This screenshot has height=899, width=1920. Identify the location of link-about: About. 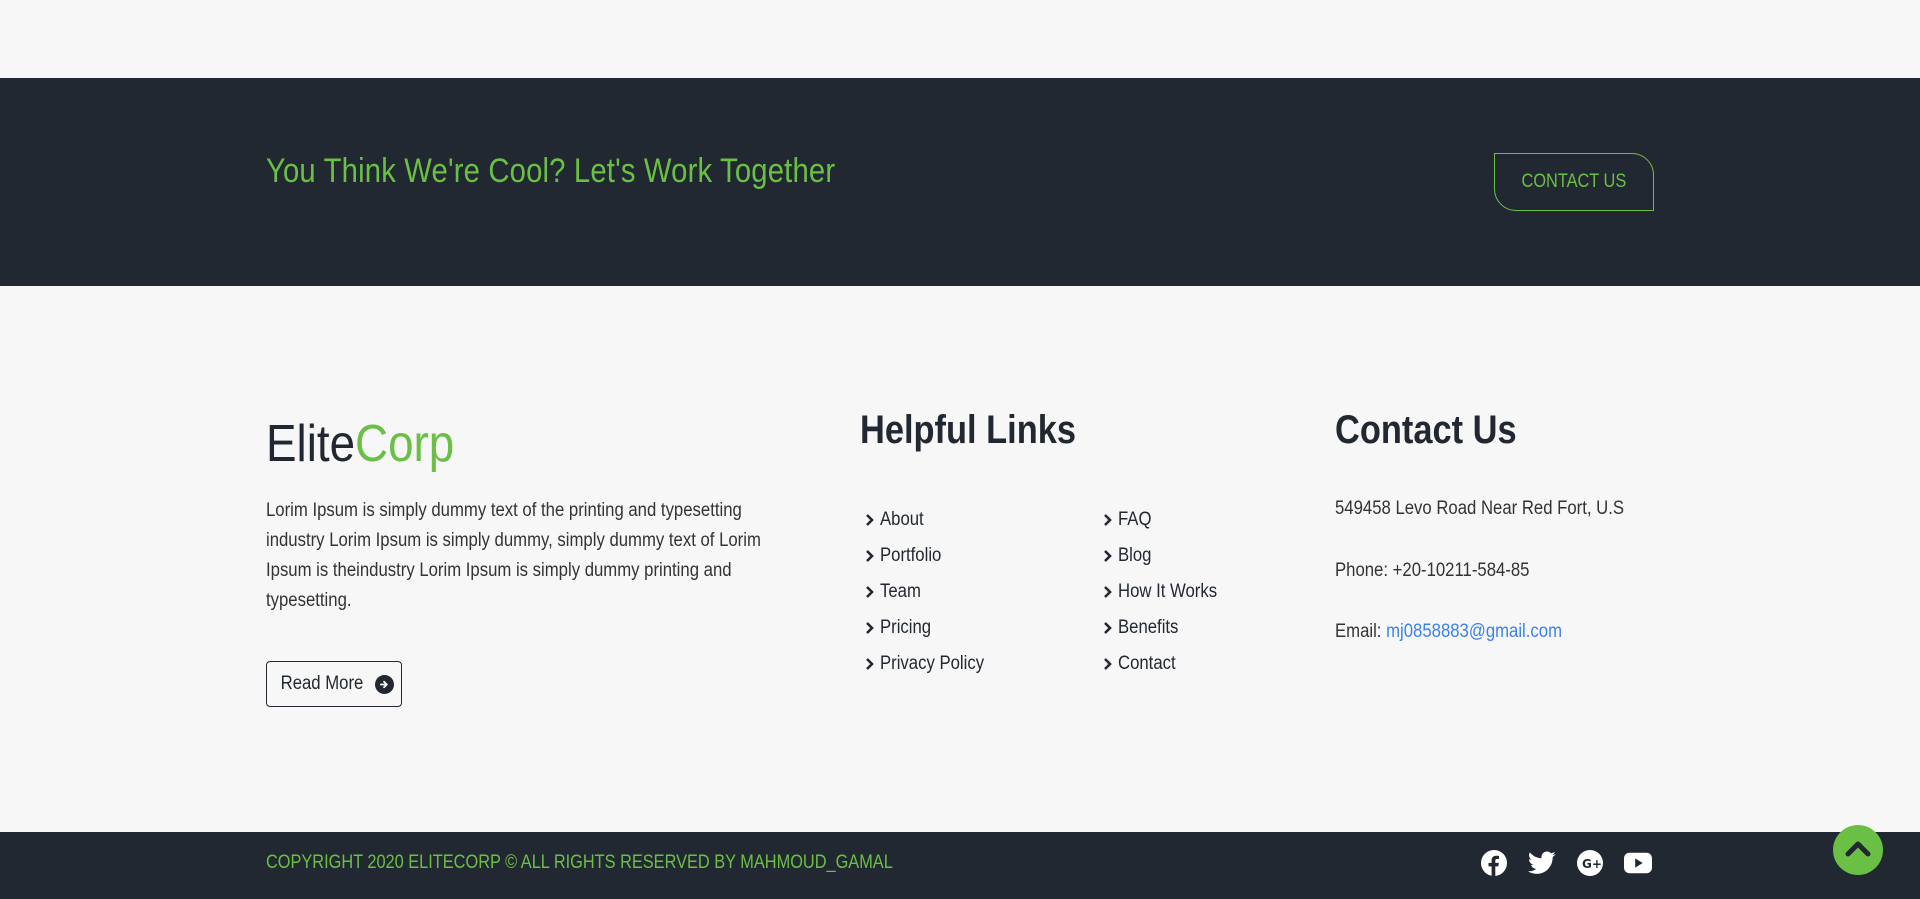
(931, 520).